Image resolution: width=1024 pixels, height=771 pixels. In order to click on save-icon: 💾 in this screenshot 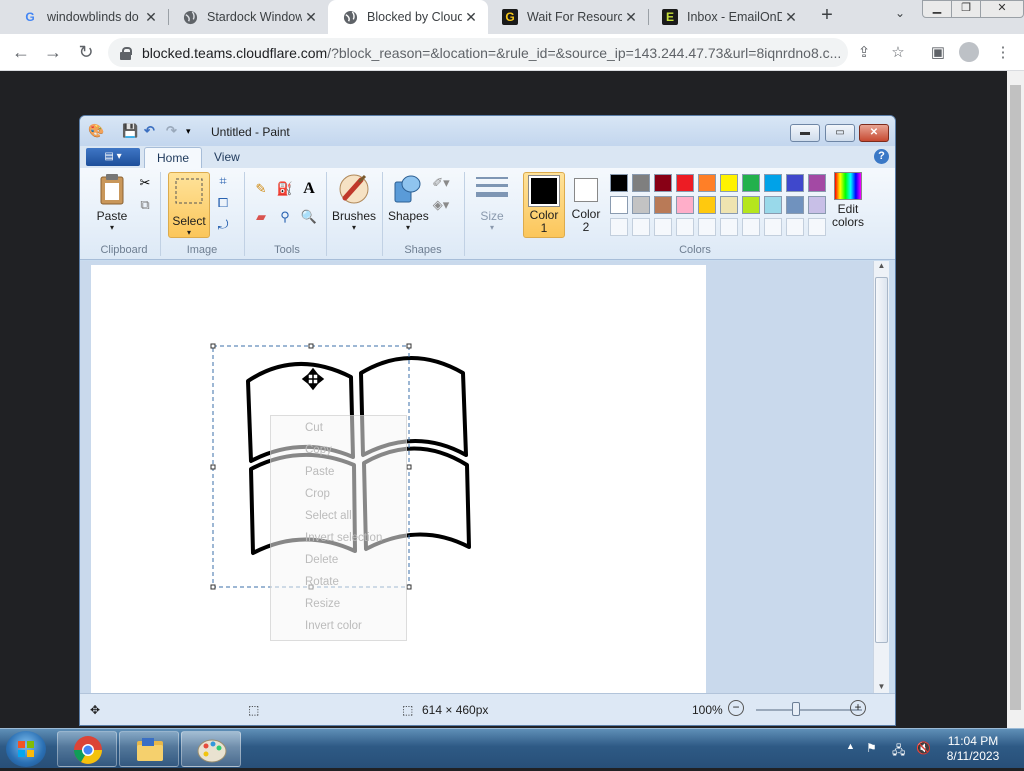, I will do `click(130, 131)`.